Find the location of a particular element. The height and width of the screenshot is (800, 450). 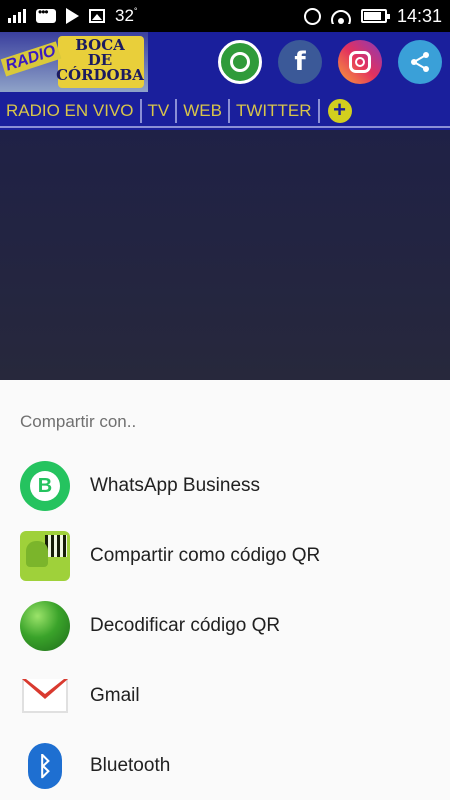

share-option-qr-decode: Decodificar código QR is located at coordinates (225, 626).